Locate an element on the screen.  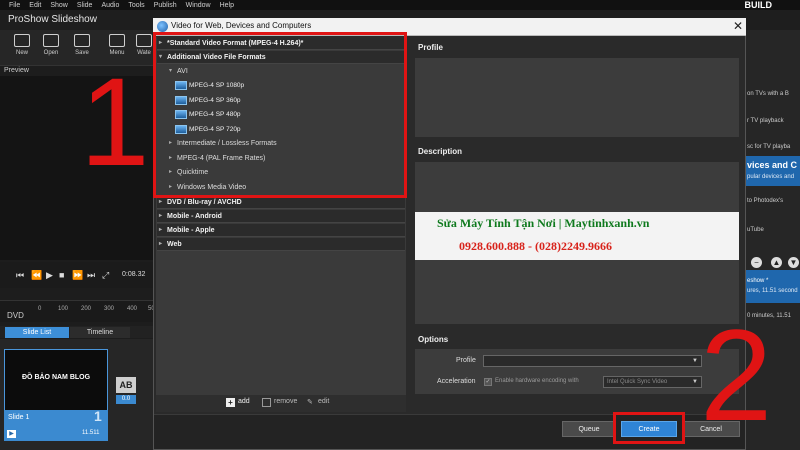
group-label: Mobile - Apple is located at coordinates (191, 230).